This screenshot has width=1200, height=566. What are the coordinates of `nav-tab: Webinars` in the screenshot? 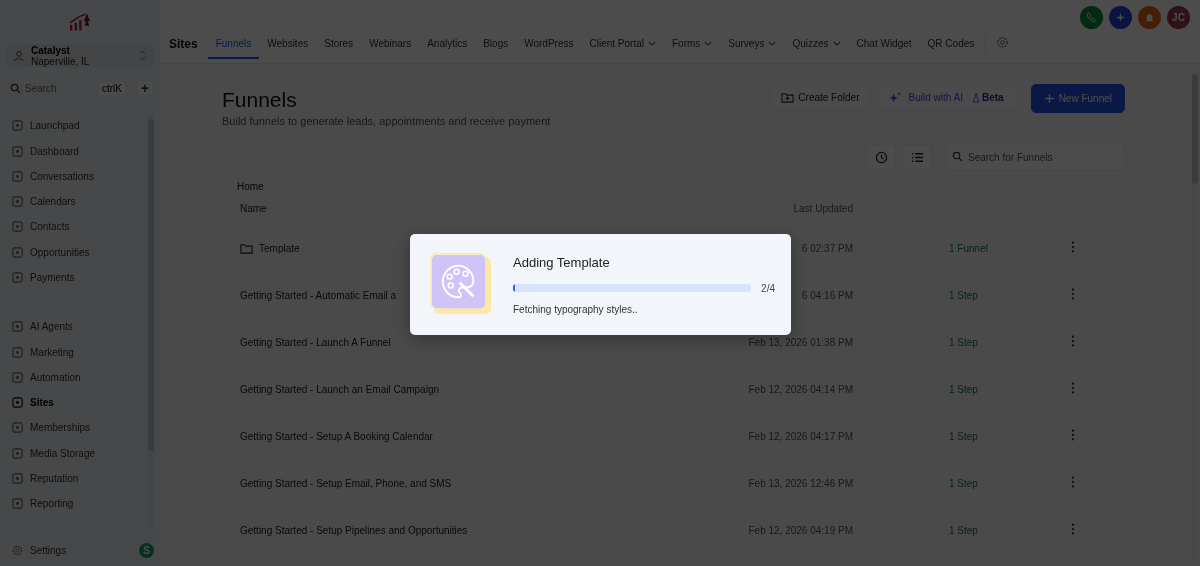 It's located at (390, 44).